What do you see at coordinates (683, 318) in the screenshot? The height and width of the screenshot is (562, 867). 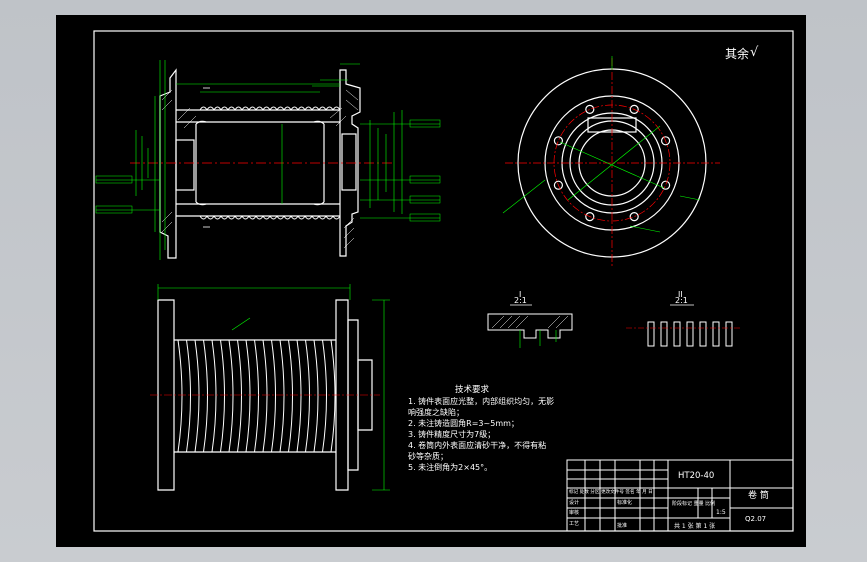 I see `detail-II: II 2:1` at bounding box center [683, 318].